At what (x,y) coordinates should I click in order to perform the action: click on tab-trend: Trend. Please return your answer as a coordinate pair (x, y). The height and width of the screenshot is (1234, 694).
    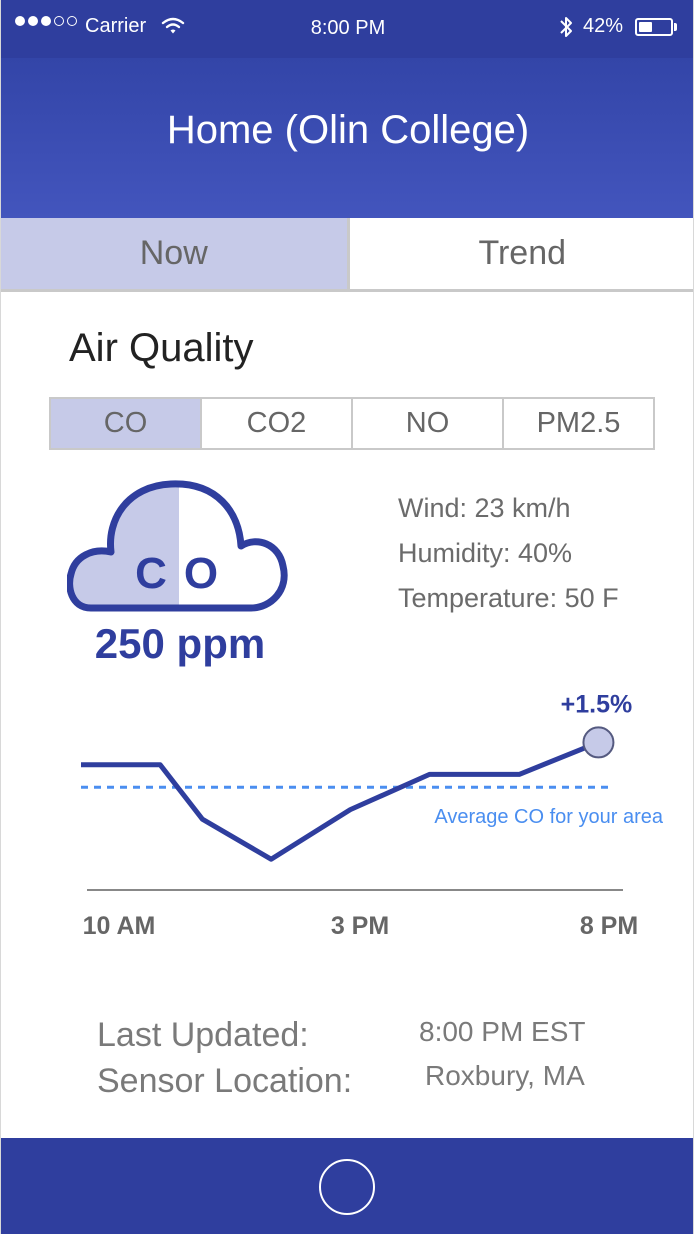
    Looking at the image, I should click on (521, 253).